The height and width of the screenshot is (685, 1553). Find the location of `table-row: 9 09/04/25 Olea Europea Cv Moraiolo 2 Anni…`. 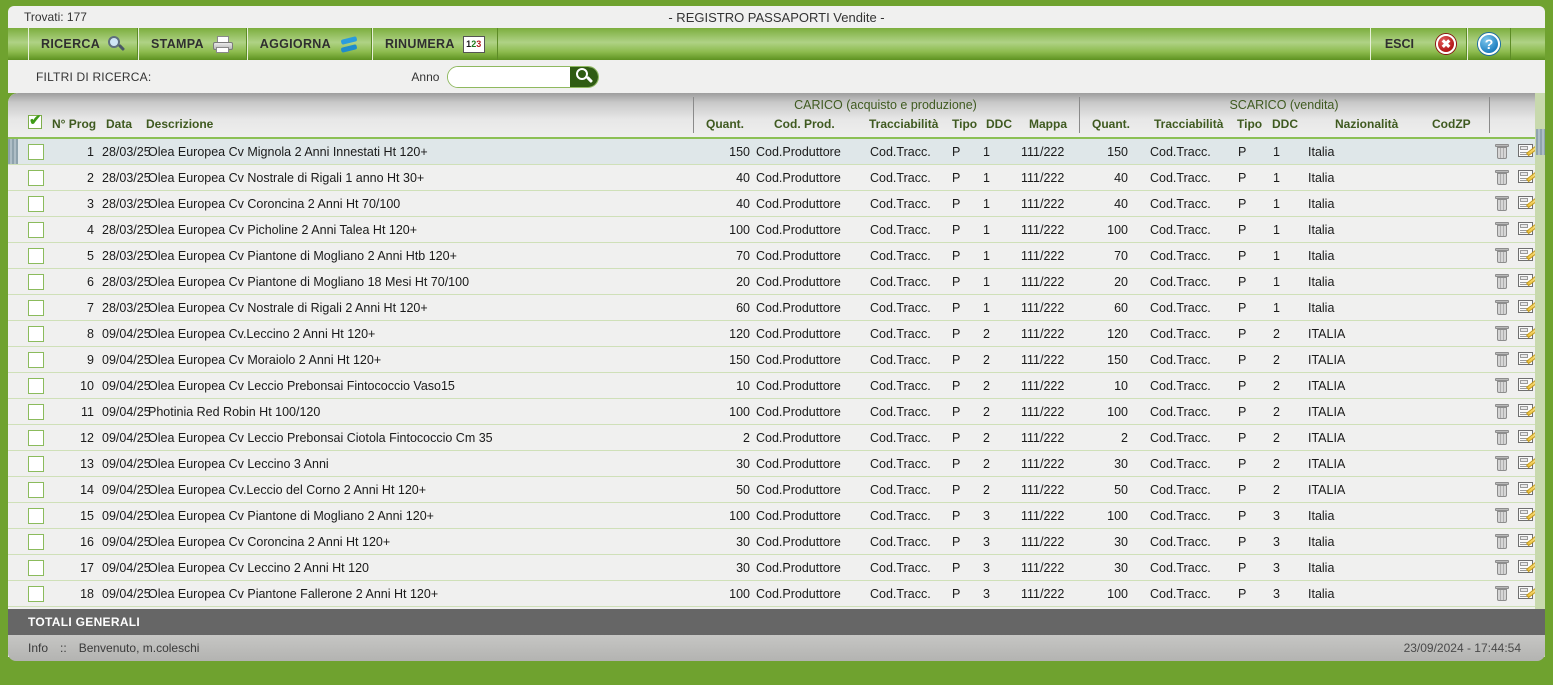

table-row: 9 09/04/25 Olea Europea Cv Moraiolo 2 Anni… is located at coordinates (776, 360).